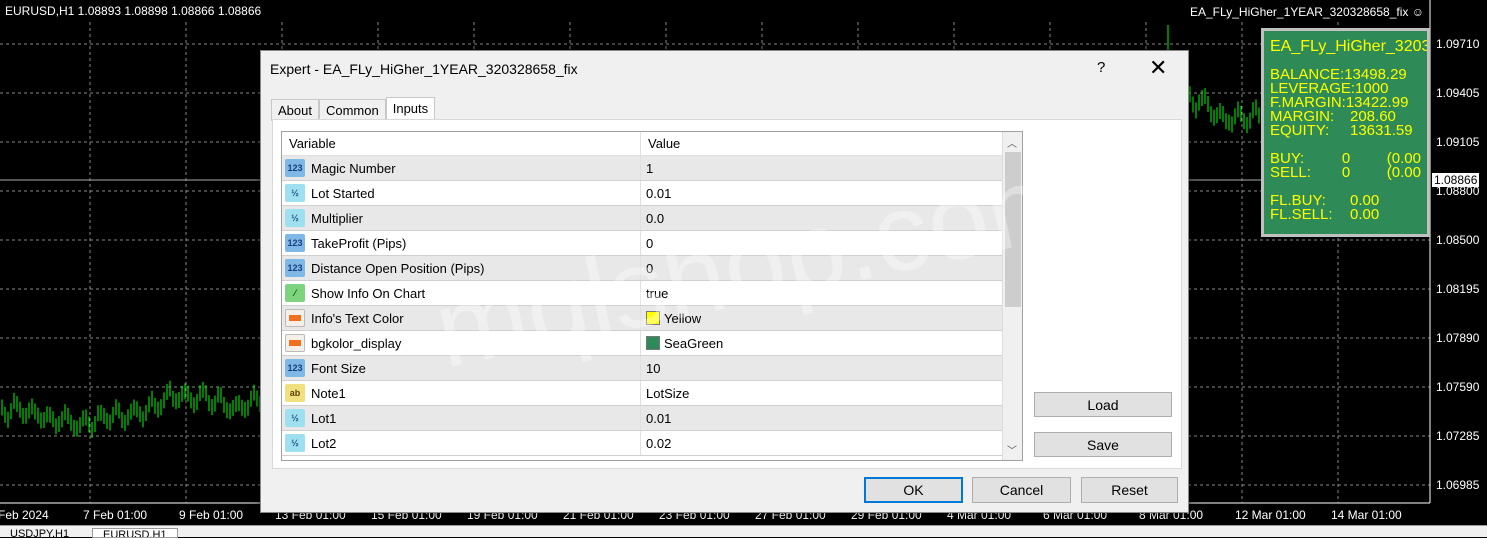 The height and width of the screenshot is (538, 1487). I want to click on equity-value: 13631.59, so click(1381, 131).